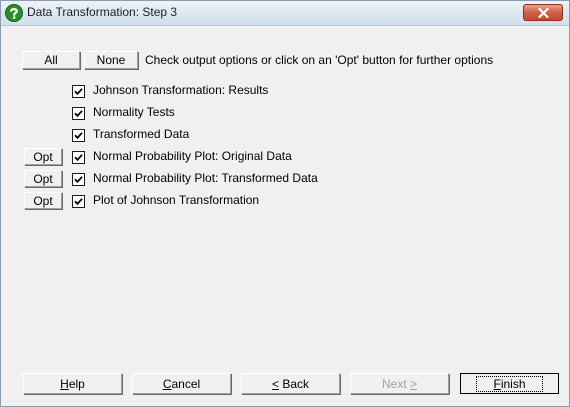  What do you see at coordinates (14, 13) in the screenshot?
I see `help-question-icon` at bounding box center [14, 13].